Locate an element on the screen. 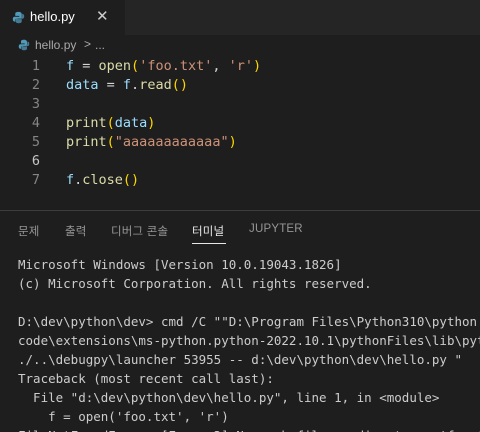 The height and width of the screenshot is (432, 480). code-line: 7 f.close() is located at coordinates (240, 180).